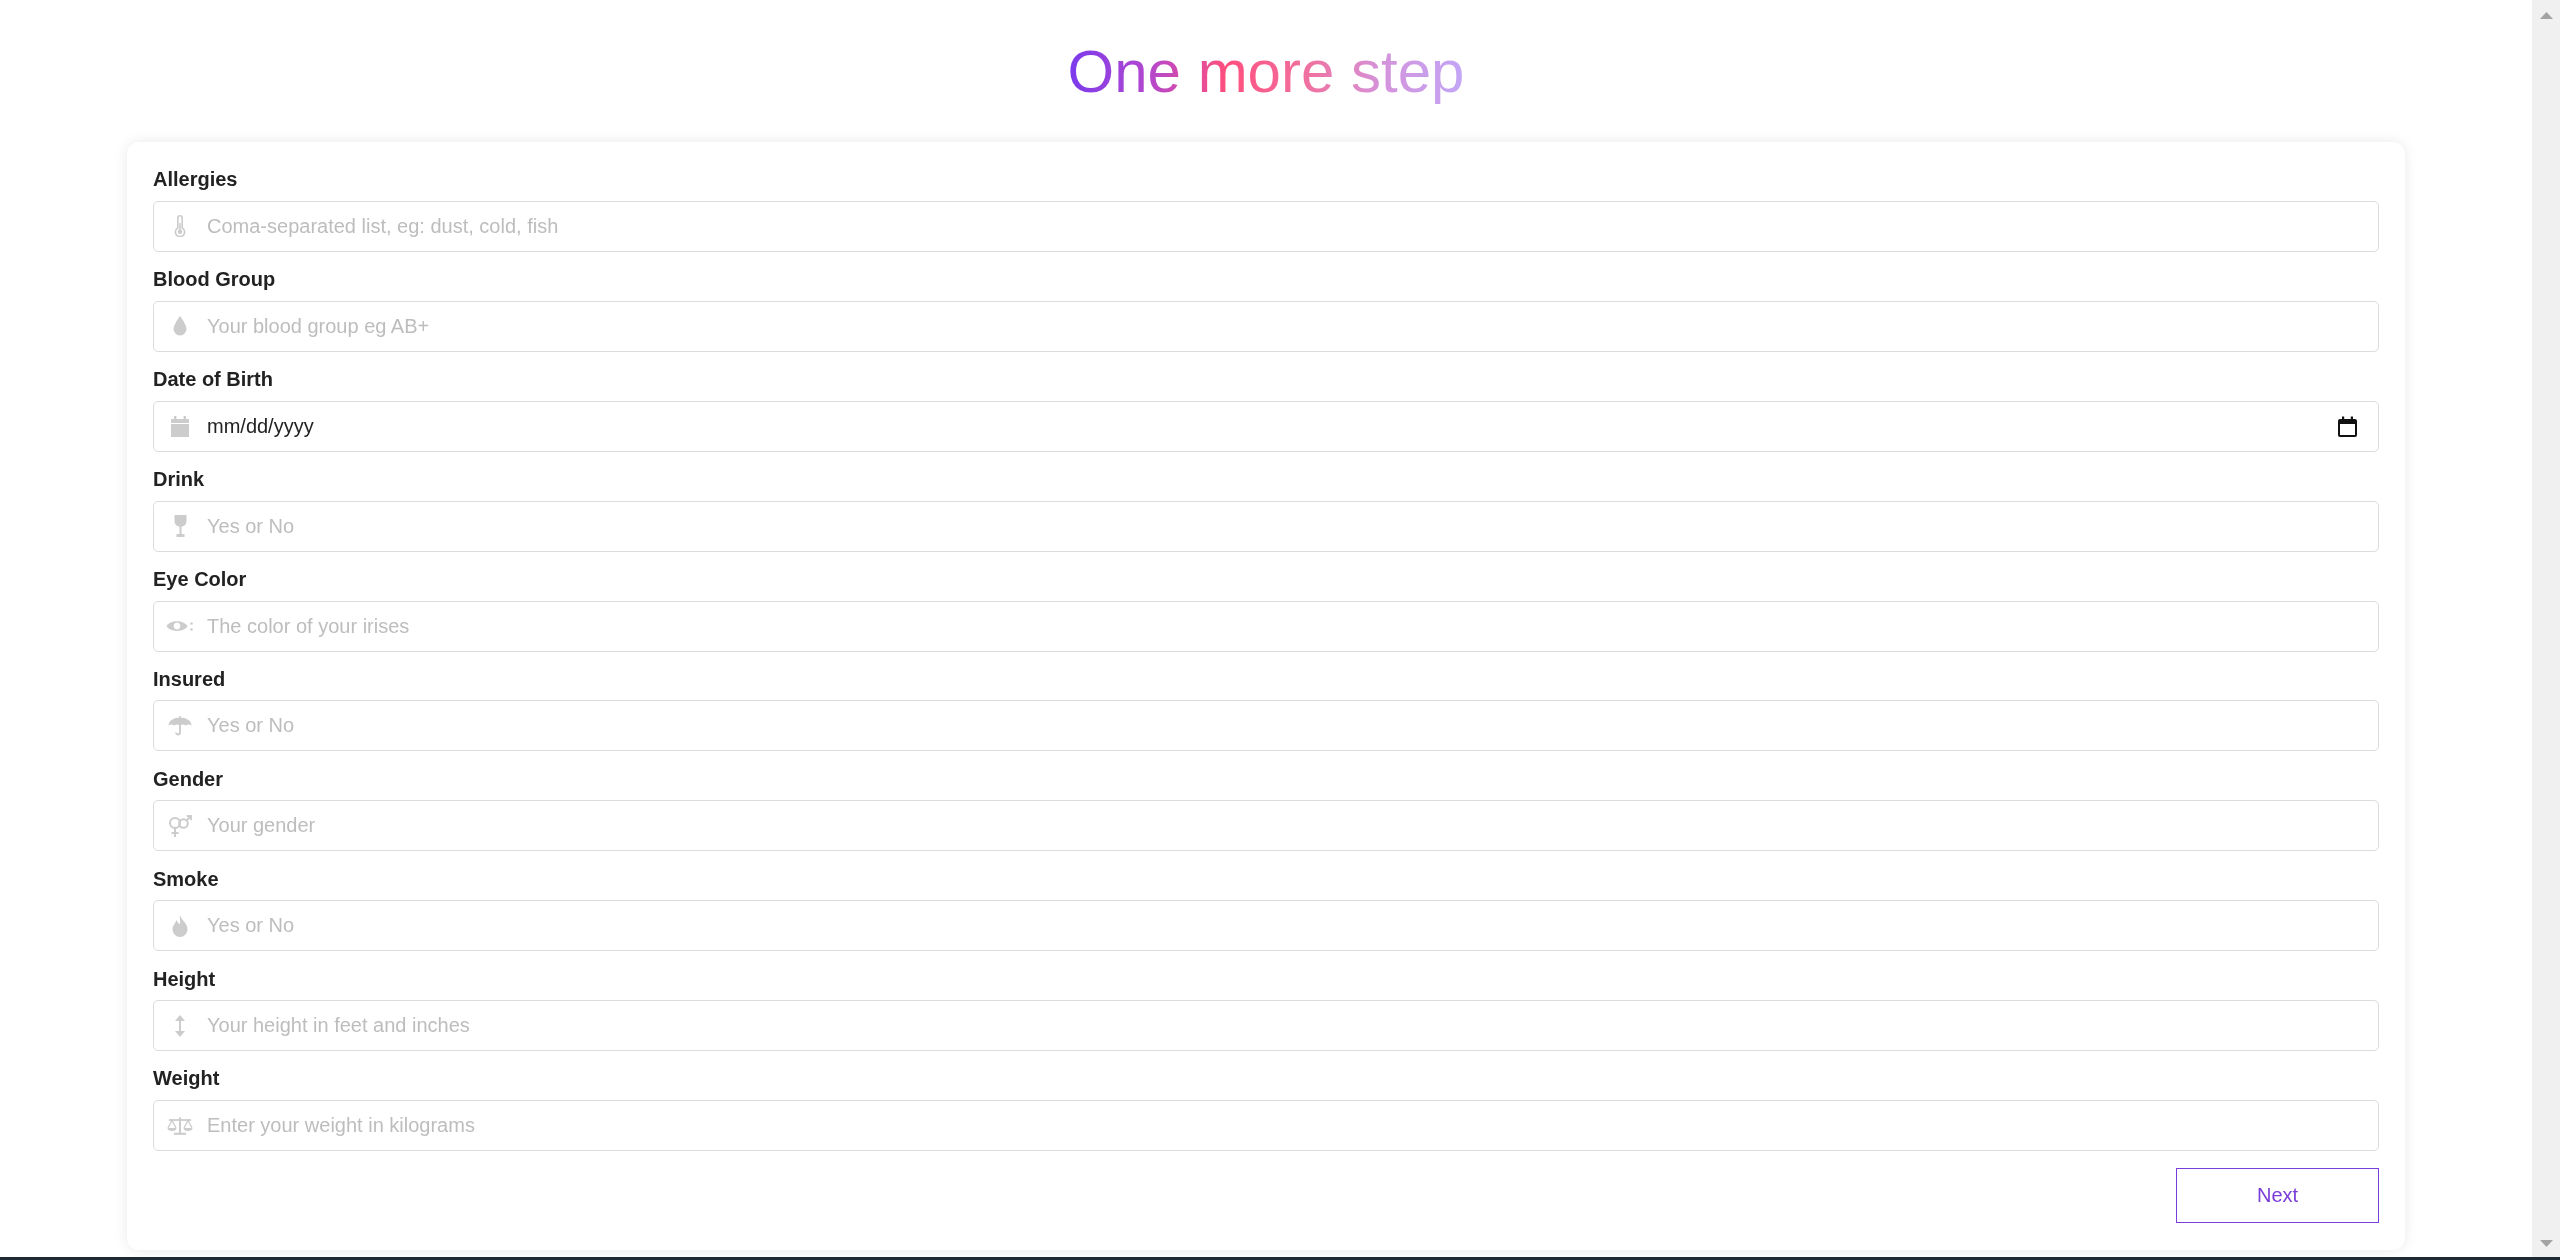 The width and height of the screenshot is (2560, 1260). Describe the element at coordinates (2546, 1243) in the screenshot. I see `scroll-down-icon` at that location.